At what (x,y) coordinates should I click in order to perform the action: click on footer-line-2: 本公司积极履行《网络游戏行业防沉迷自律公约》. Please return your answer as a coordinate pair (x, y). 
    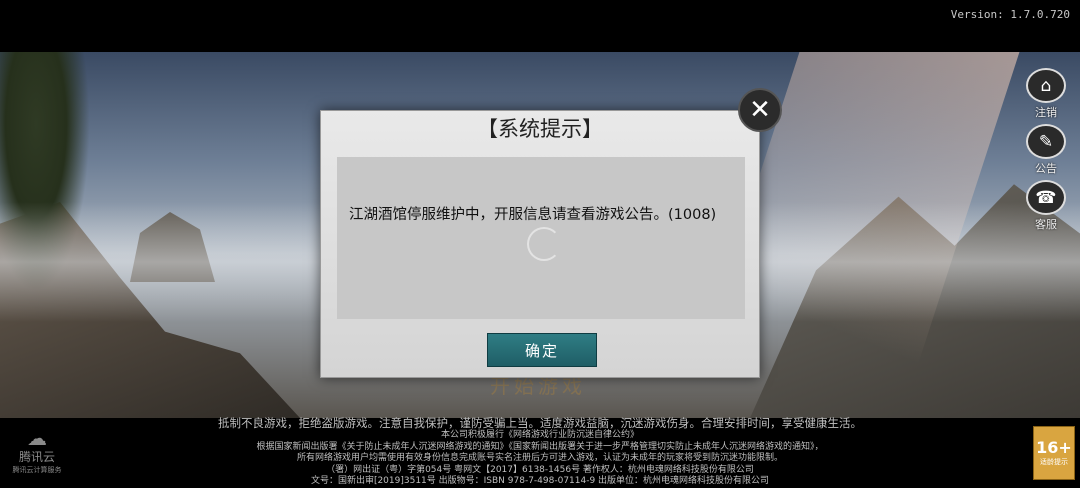
    Looking at the image, I should click on (539, 435).